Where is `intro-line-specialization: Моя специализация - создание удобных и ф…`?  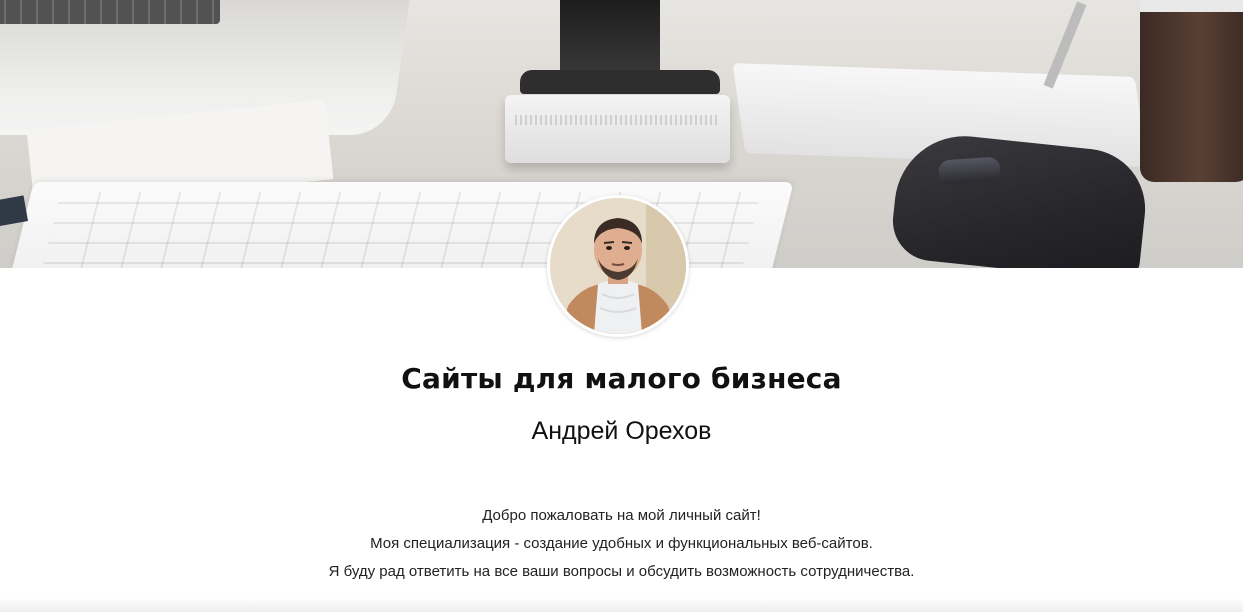
intro-line-specialization: Моя специализация - создание удобных и ф… is located at coordinates (621, 543).